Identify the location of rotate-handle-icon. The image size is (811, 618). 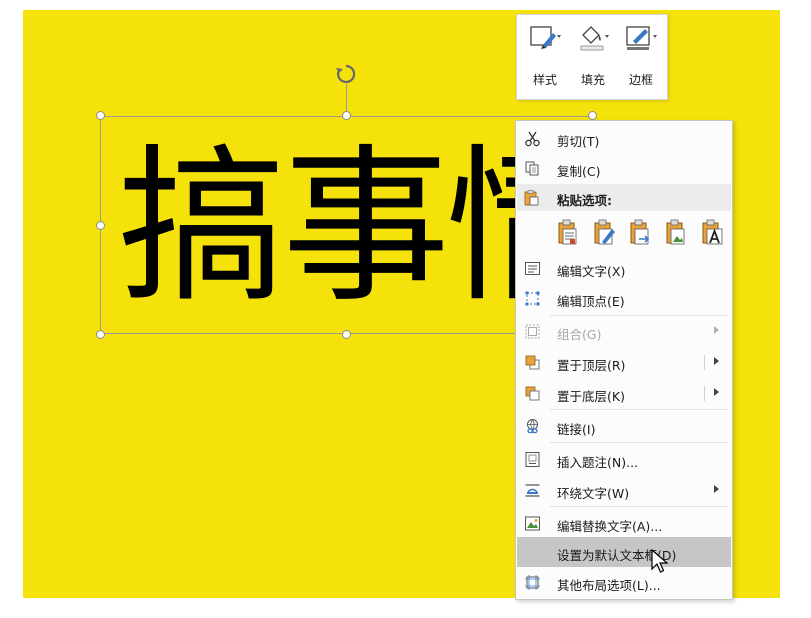
(346, 74).